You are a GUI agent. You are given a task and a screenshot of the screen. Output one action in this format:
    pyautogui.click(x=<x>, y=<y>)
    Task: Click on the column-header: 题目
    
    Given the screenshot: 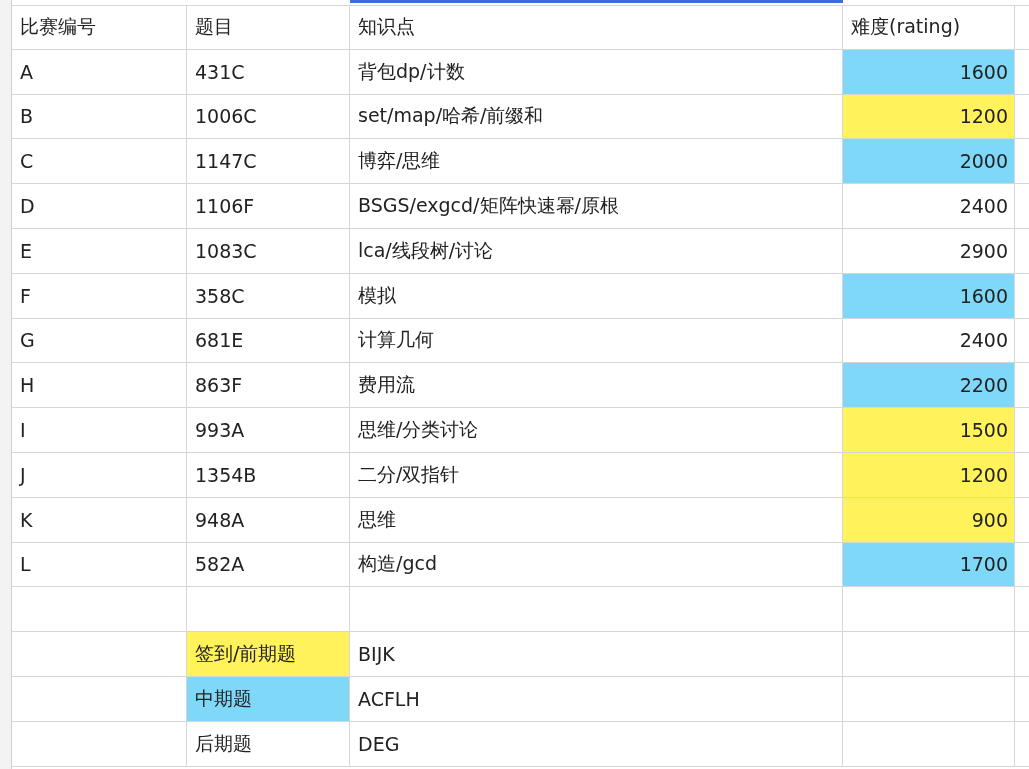 What is the action you would take?
    pyautogui.click(x=268, y=27)
    